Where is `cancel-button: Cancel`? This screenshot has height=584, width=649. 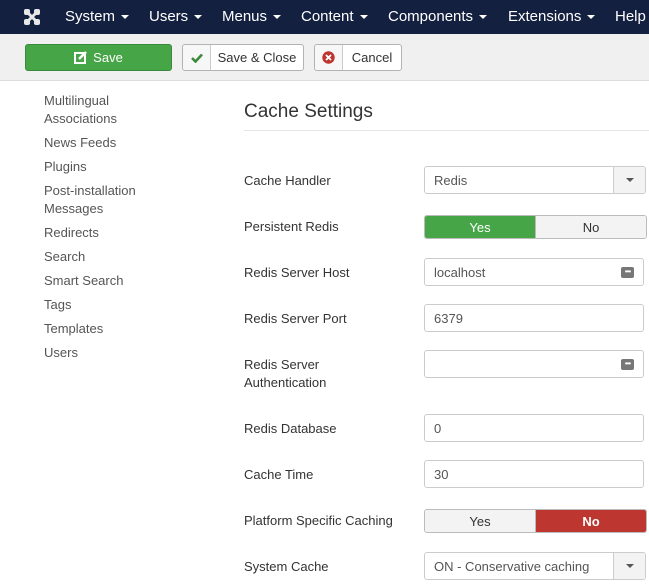 cancel-button: Cancel is located at coordinates (358, 57).